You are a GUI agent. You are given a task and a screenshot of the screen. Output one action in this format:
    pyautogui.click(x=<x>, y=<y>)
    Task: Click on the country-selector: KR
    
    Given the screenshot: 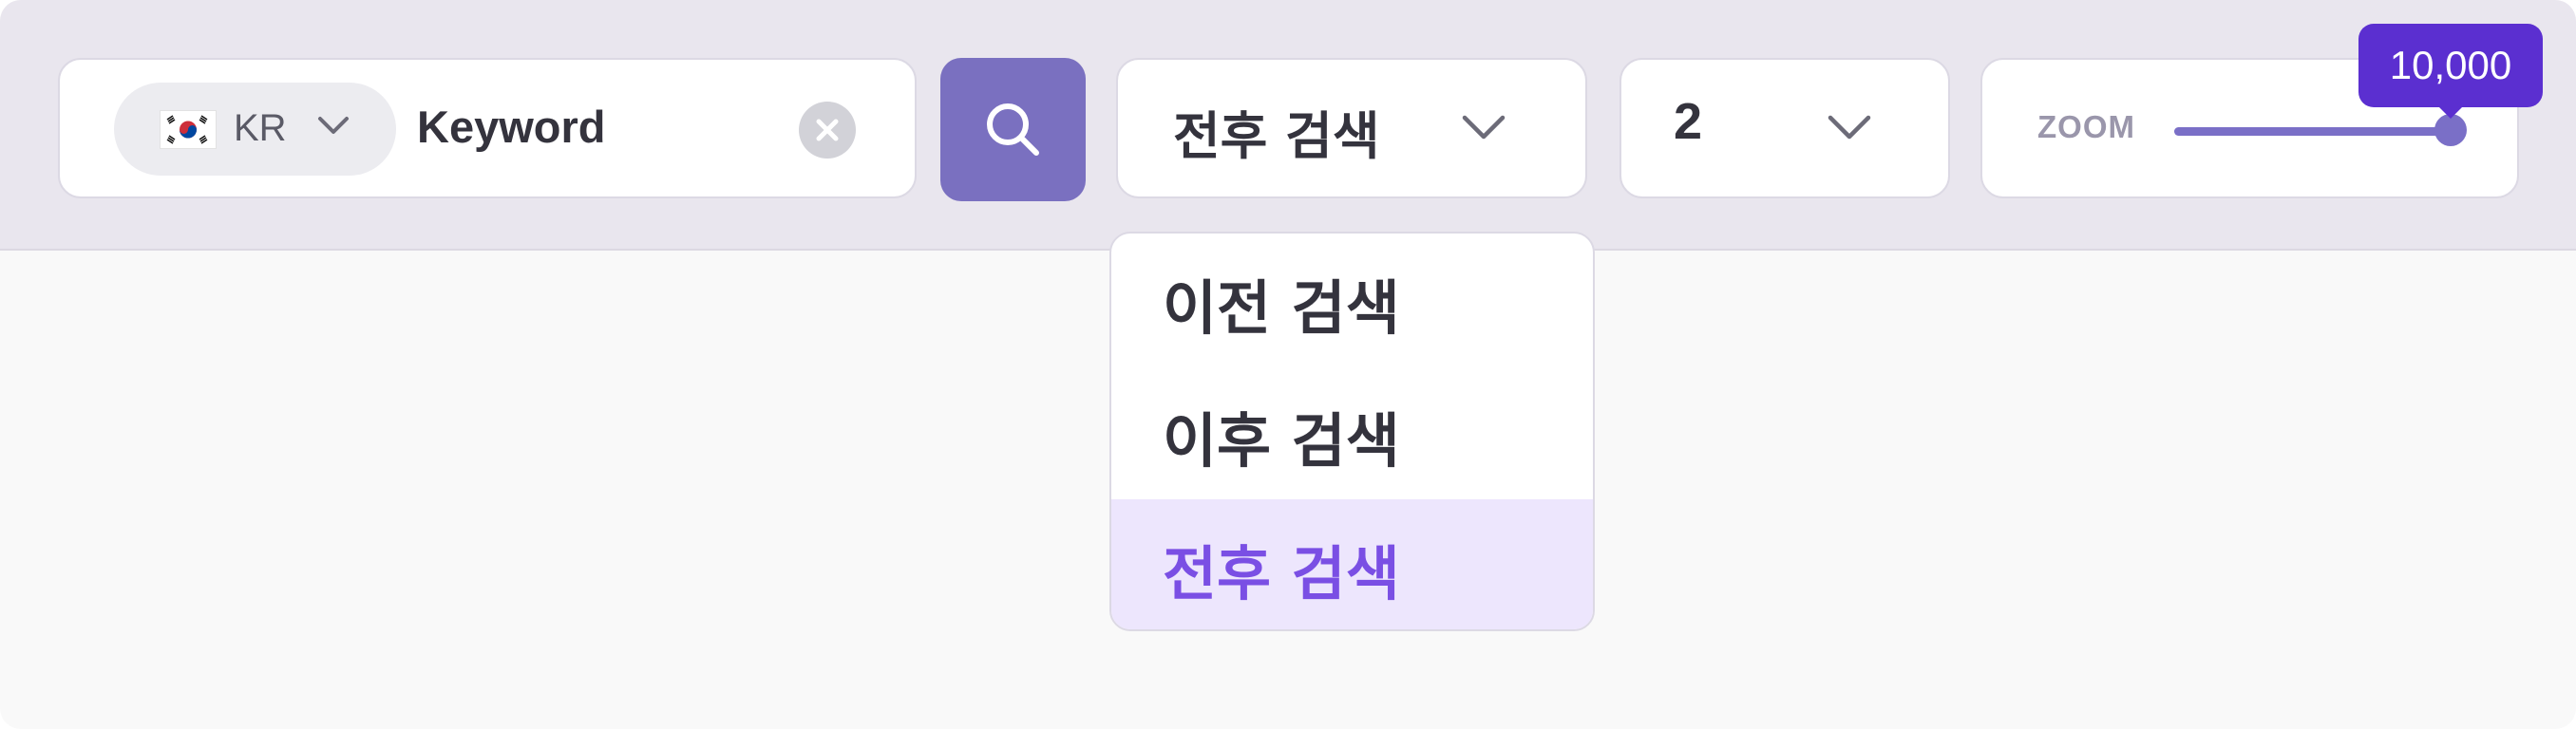 What is the action you would take?
    pyautogui.click(x=255, y=130)
    